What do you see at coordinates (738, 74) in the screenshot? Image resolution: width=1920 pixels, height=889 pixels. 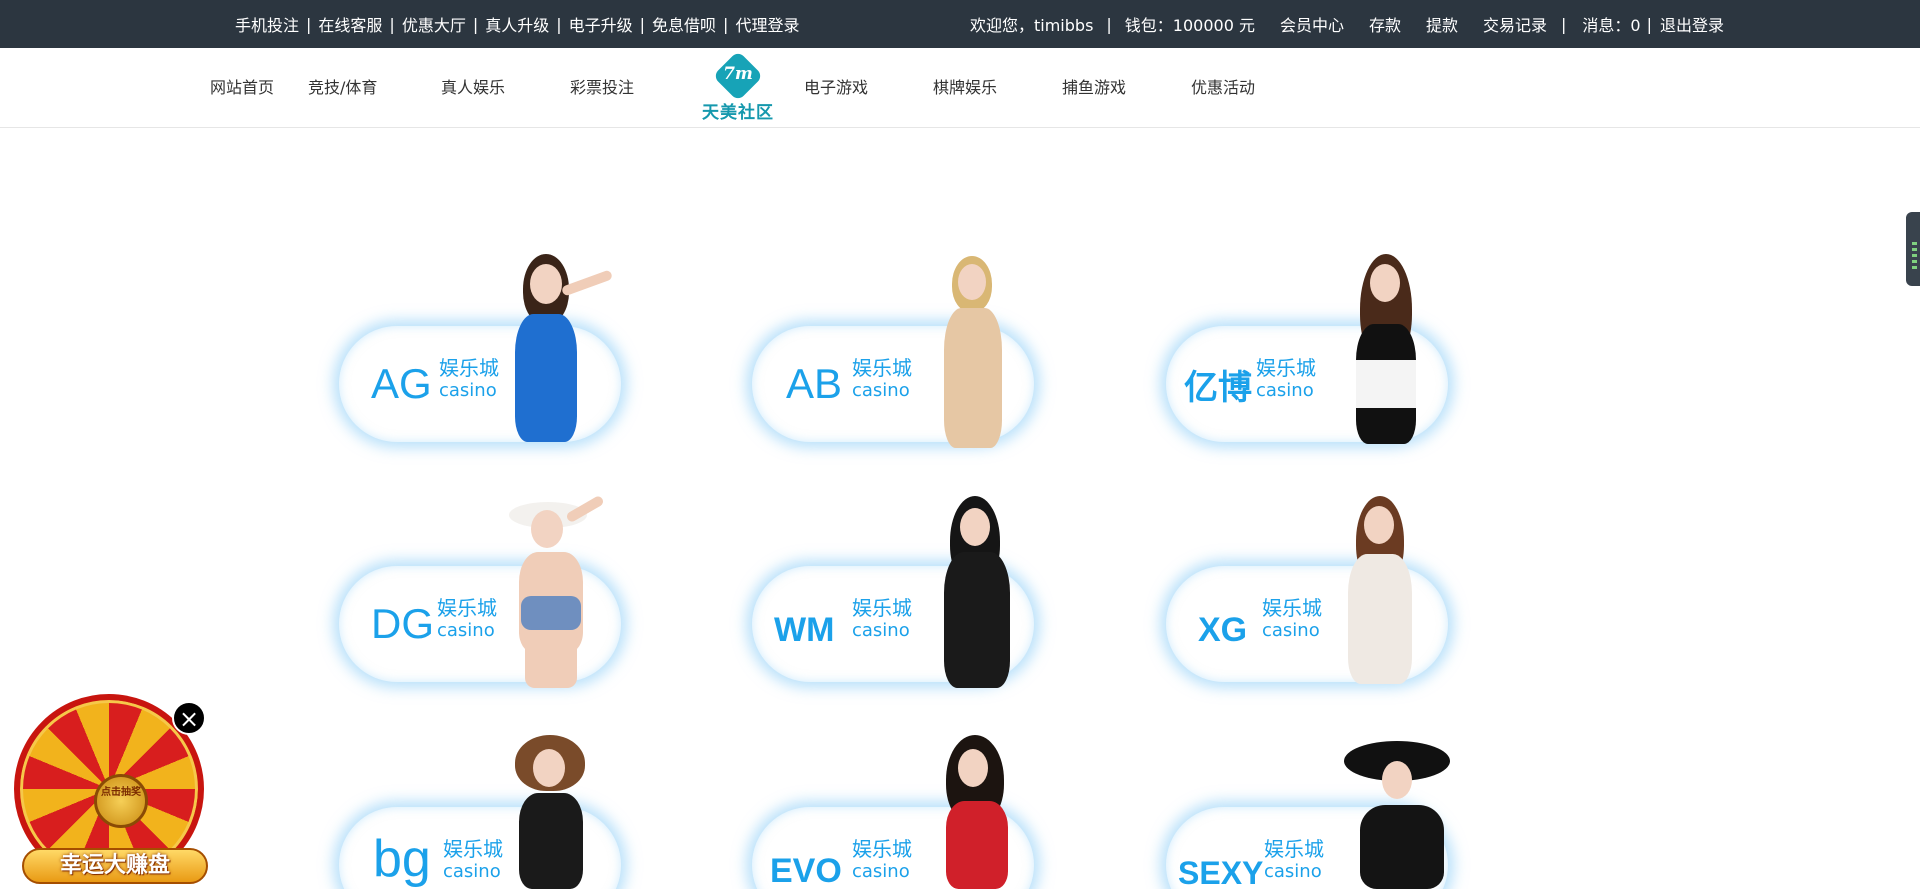 I see `logo-mark: 7m` at bounding box center [738, 74].